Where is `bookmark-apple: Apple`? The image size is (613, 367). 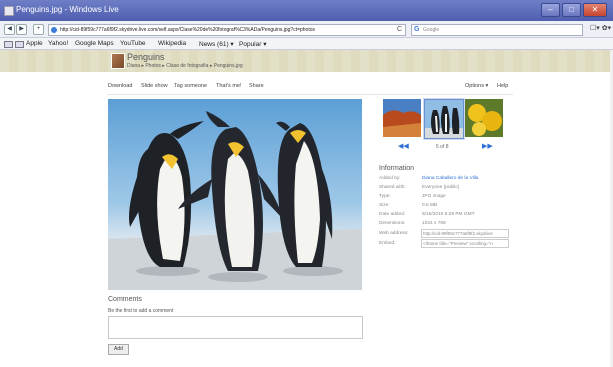 bookmark-apple: Apple is located at coordinates (34, 43).